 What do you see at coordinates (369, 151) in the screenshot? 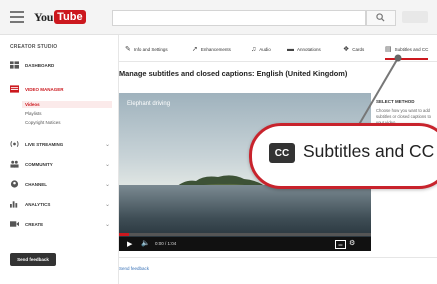
I see `callout-label: Subtitles and CC` at bounding box center [369, 151].